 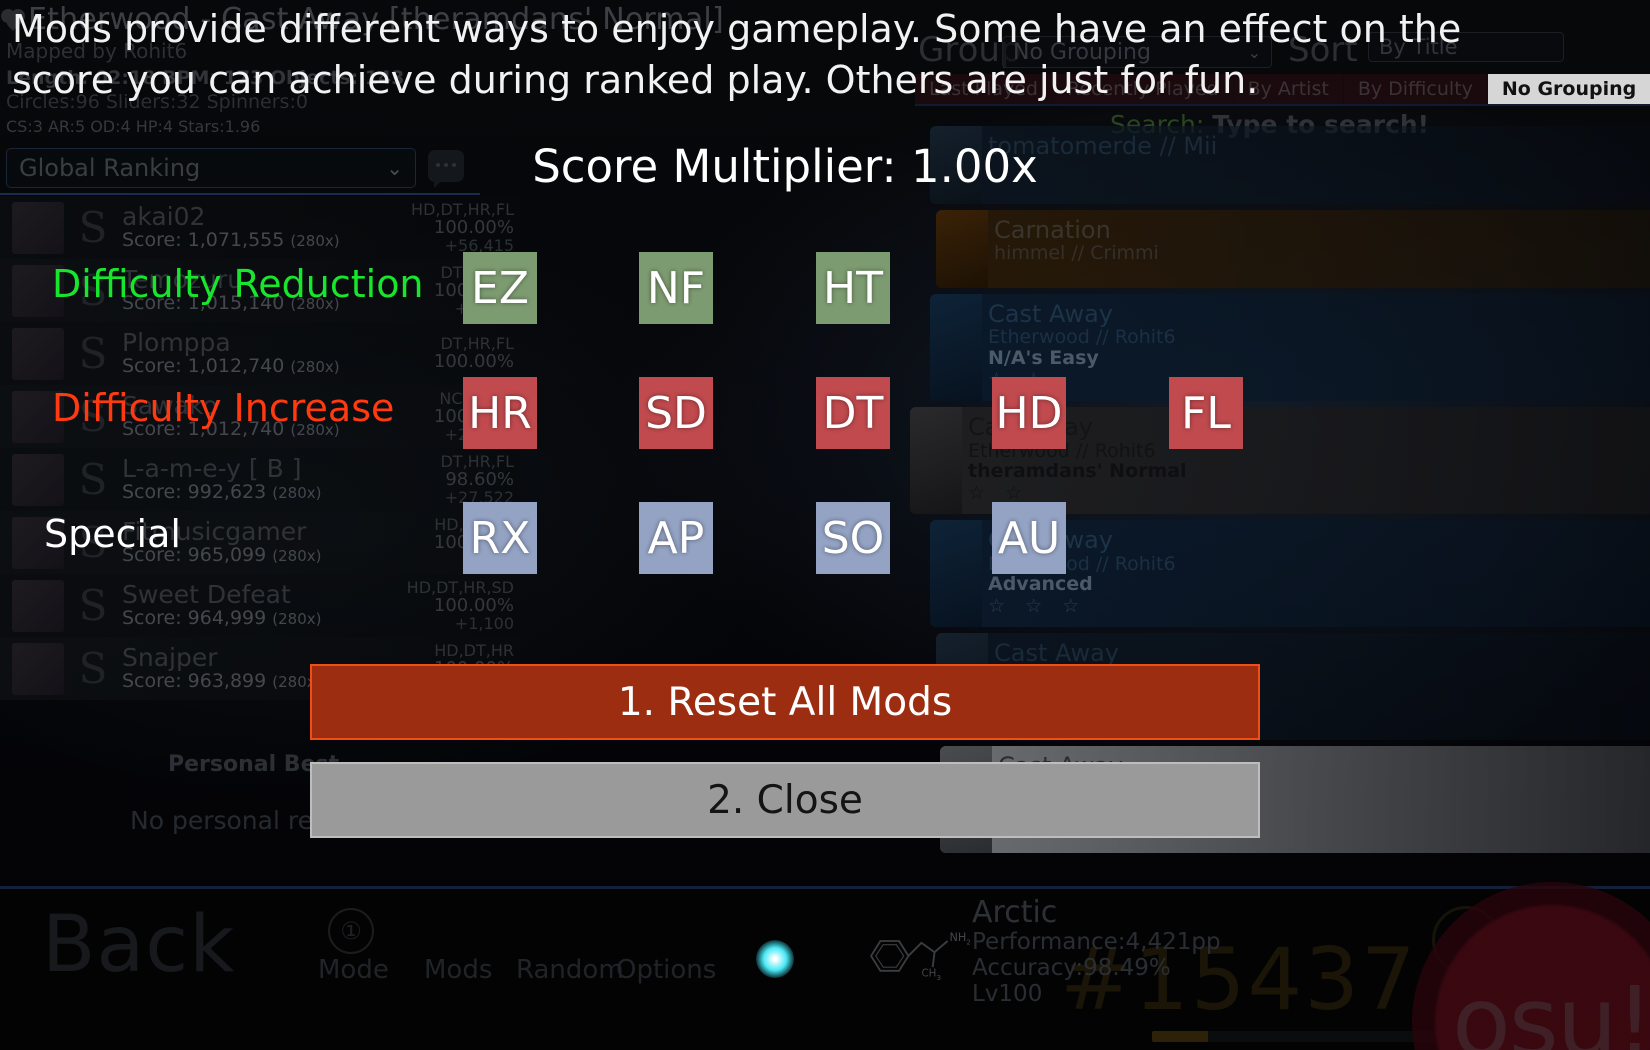 What do you see at coordinates (212, 469) in the screenshot?
I see `player-name: L-a-m-e-y [ B ]` at bounding box center [212, 469].